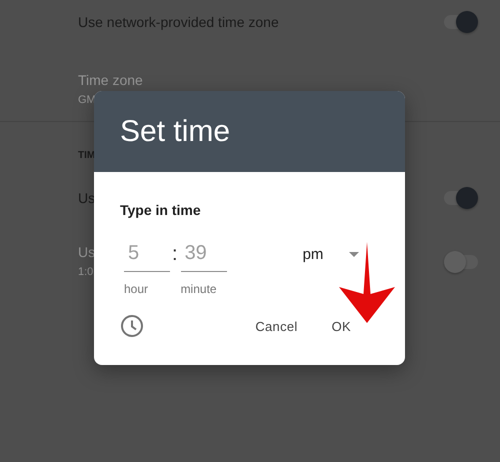  Describe the element at coordinates (354, 254) in the screenshot. I see `caret-icon` at that location.